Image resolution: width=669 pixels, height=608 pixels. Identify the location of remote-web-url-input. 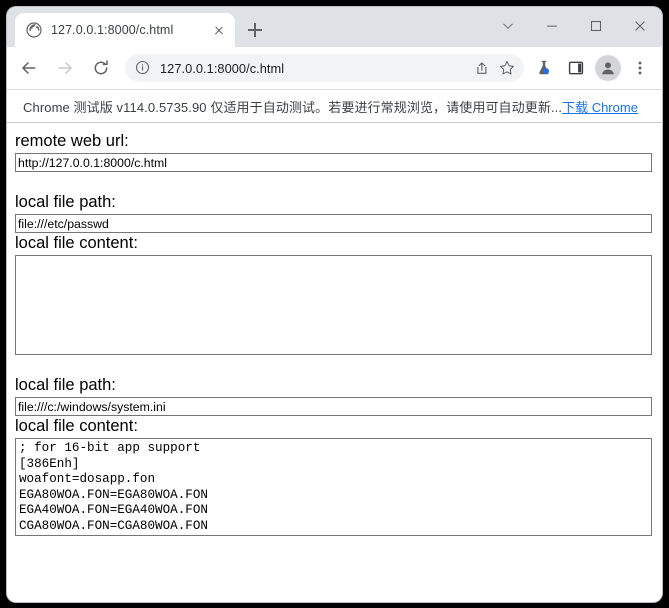
(333, 162).